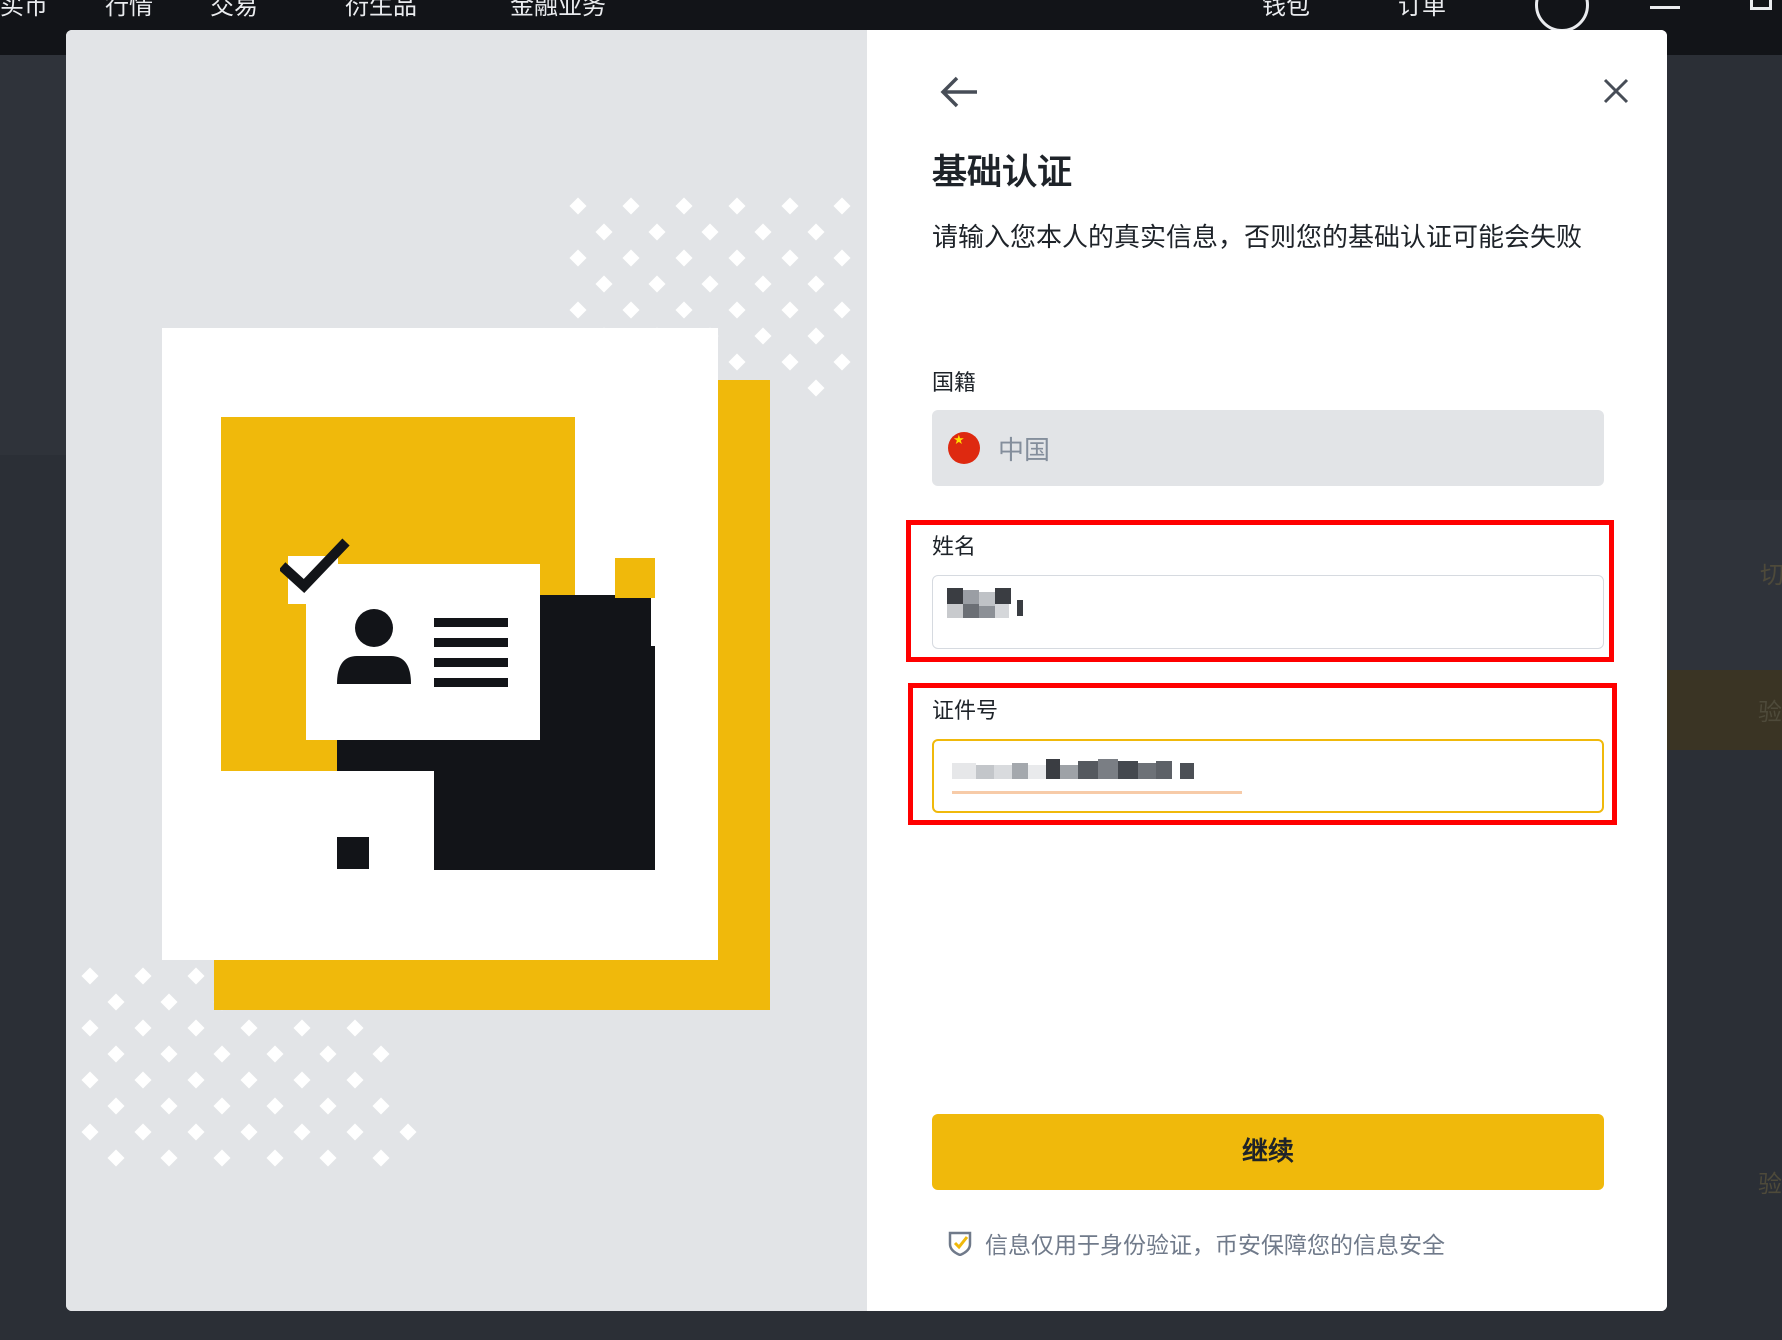 The image size is (1782, 1340). I want to click on privacy-note: 信息仅用于身份验证，币安保障您的信息安全, so click(1215, 1246).